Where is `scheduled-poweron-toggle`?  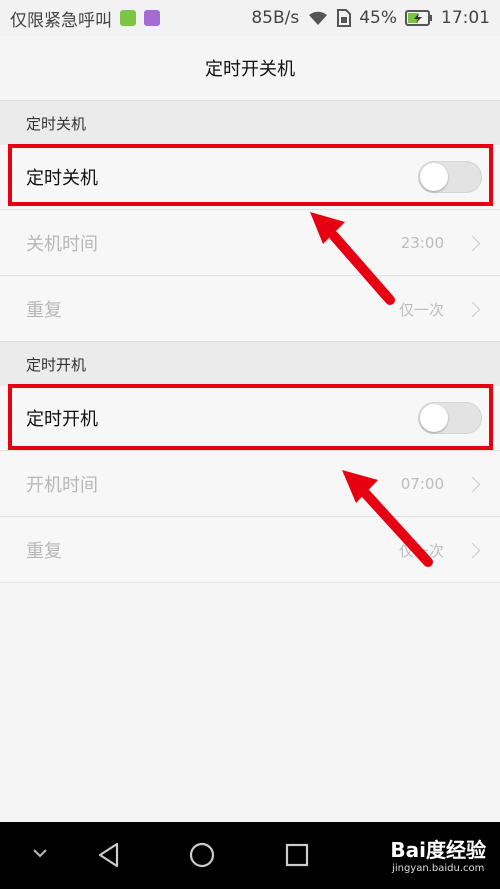
scheduled-poweron-toggle is located at coordinates (450, 418).